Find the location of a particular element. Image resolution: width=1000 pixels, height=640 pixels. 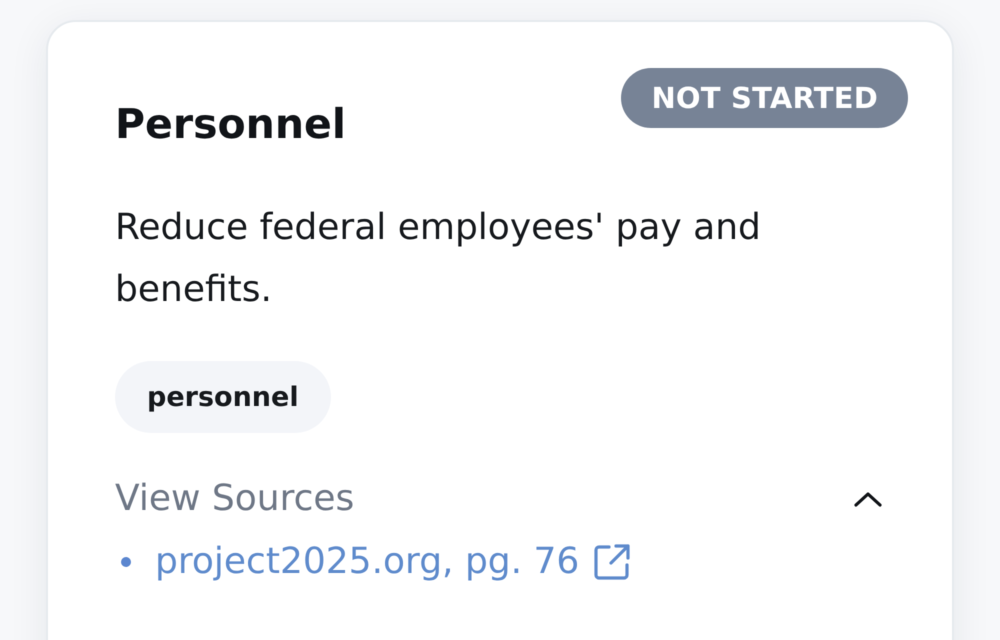

view-sources-toggle: View Sources is located at coordinates (234, 498).